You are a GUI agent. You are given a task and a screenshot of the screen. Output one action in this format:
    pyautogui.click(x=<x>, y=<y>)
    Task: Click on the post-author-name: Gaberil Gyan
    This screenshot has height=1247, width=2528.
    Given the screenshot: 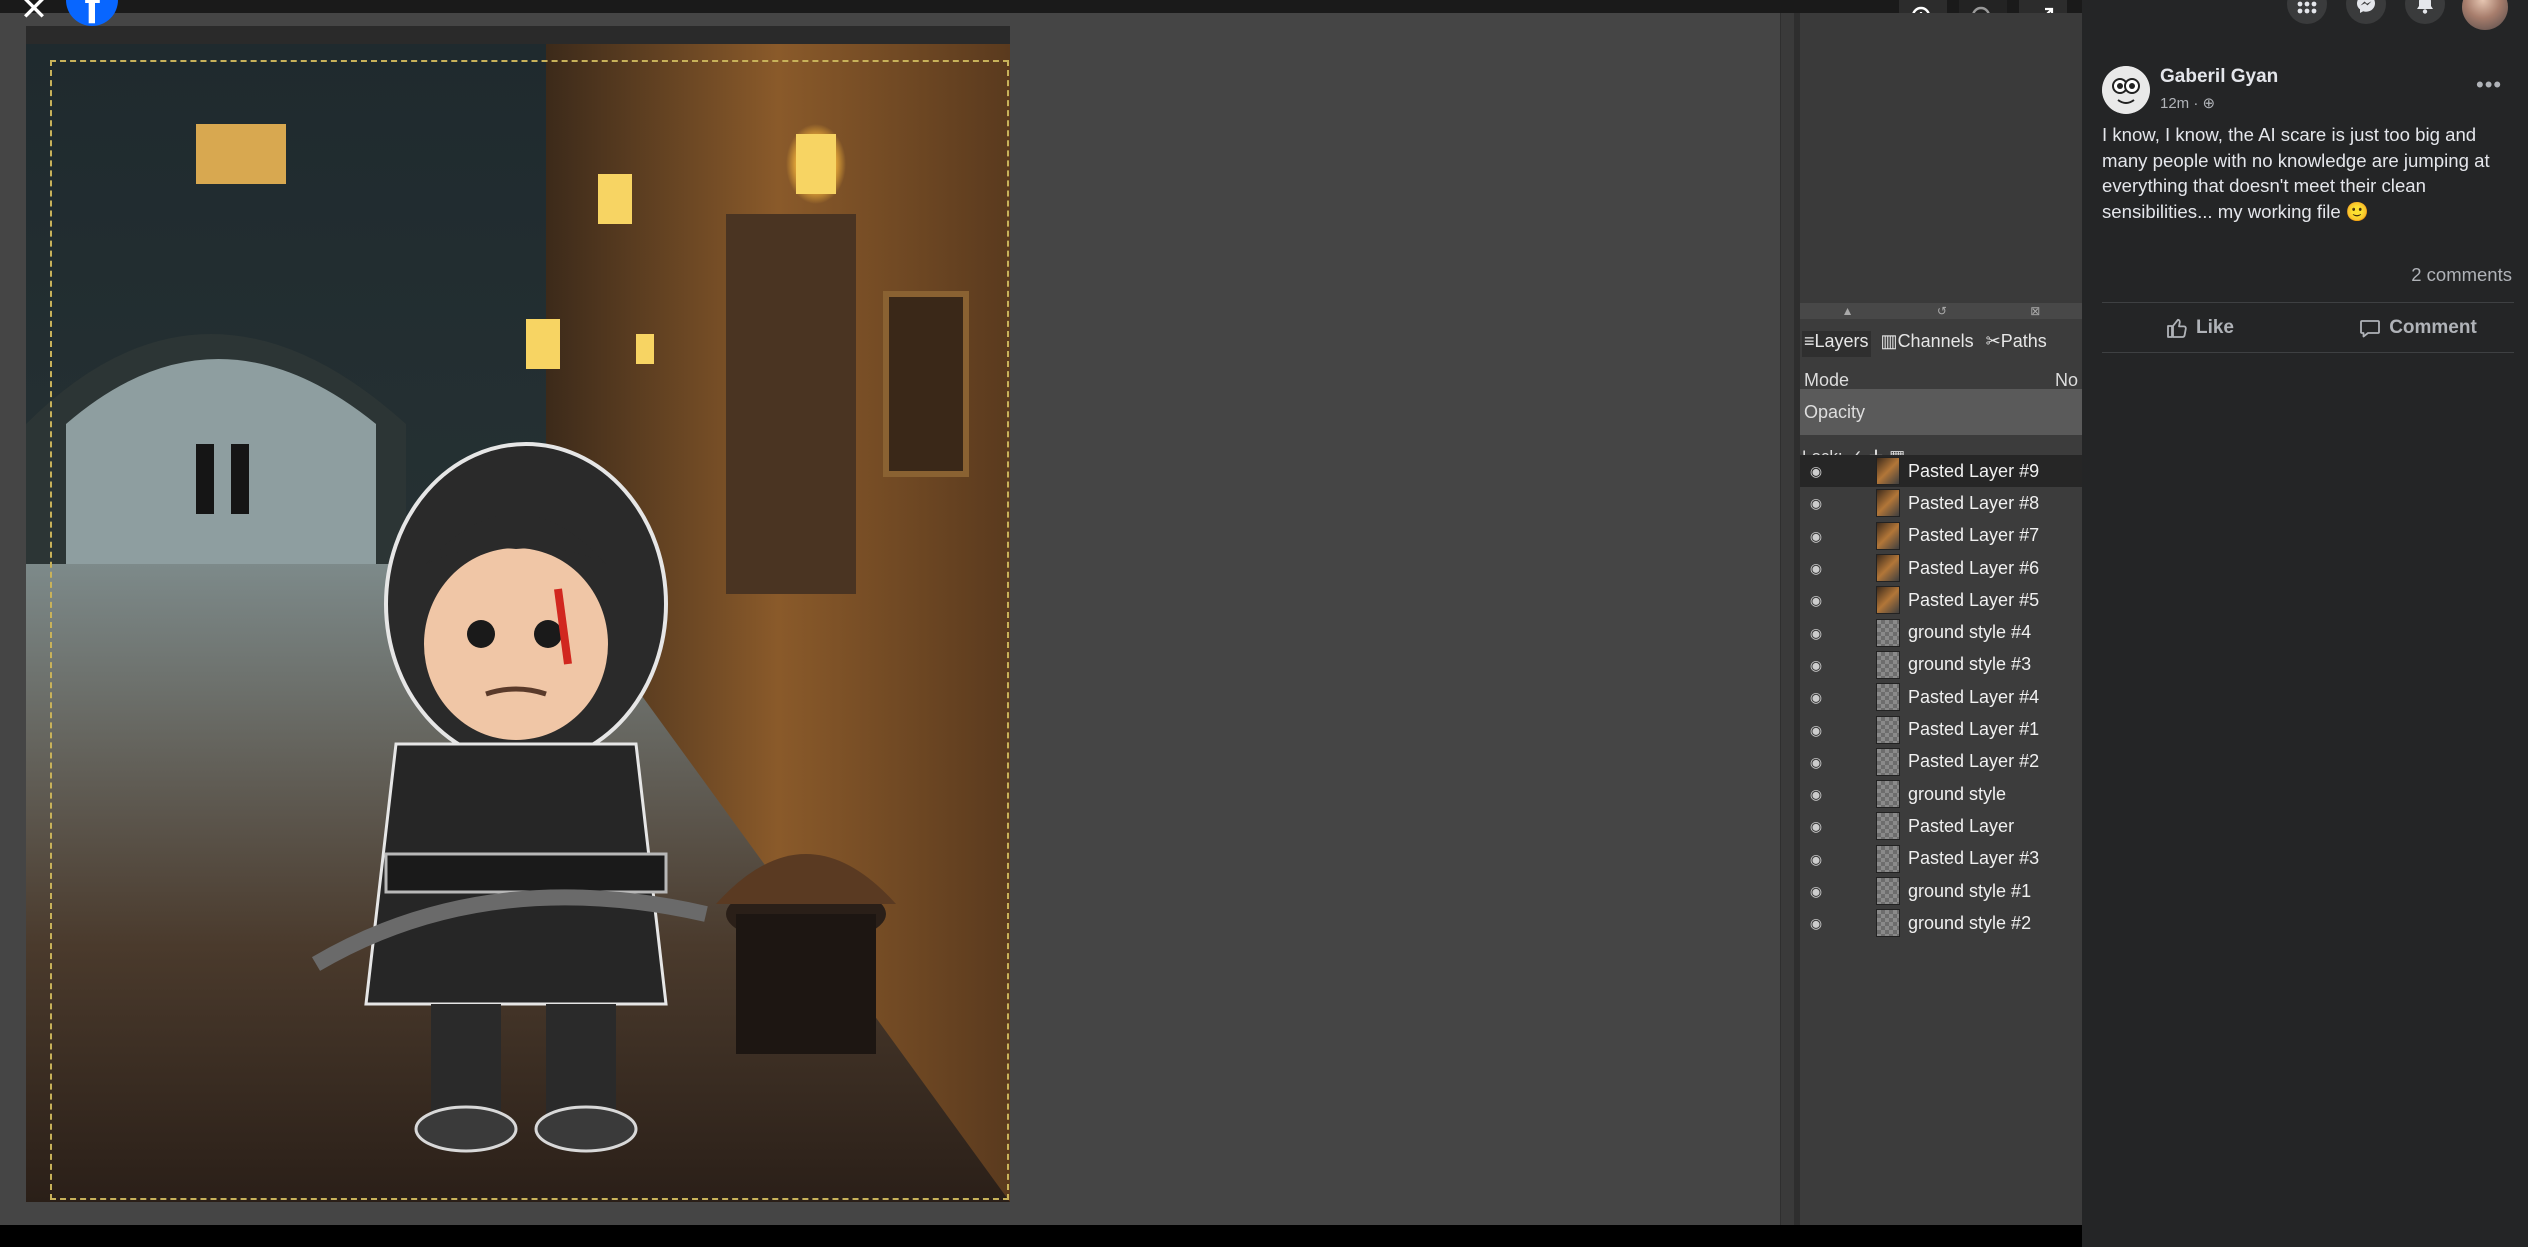 What is the action you would take?
    pyautogui.click(x=2219, y=77)
    